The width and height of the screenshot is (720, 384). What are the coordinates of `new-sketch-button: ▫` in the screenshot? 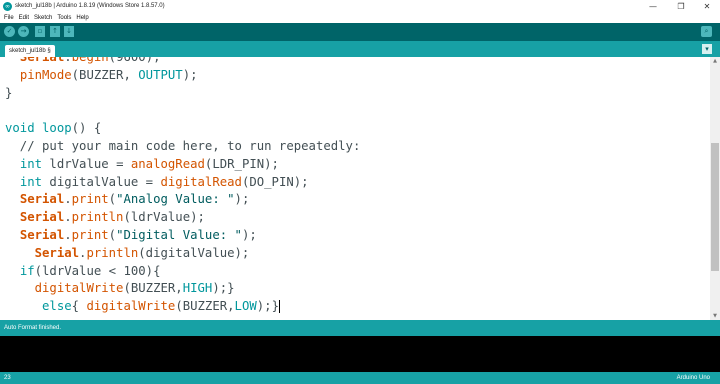 It's located at (40, 31).